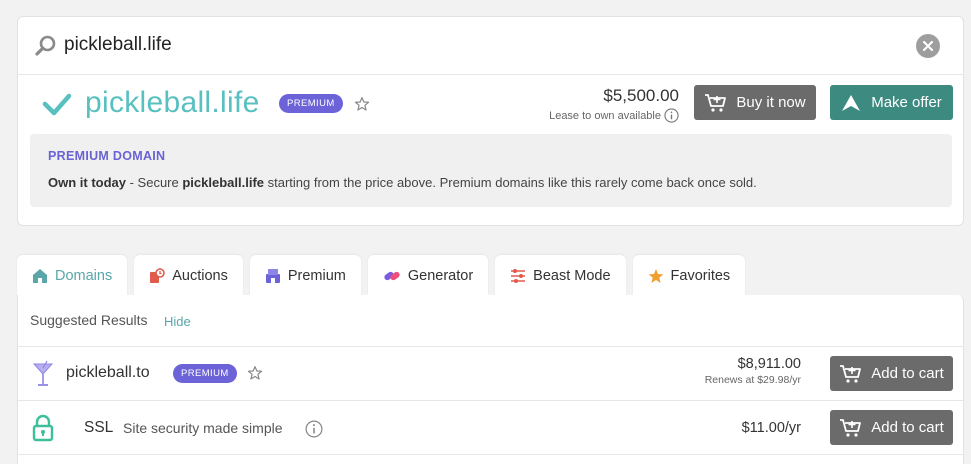 Image resolution: width=971 pixels, height=464 pixels. I want to click on domain-price: $5,500.00, so click(641, 95).